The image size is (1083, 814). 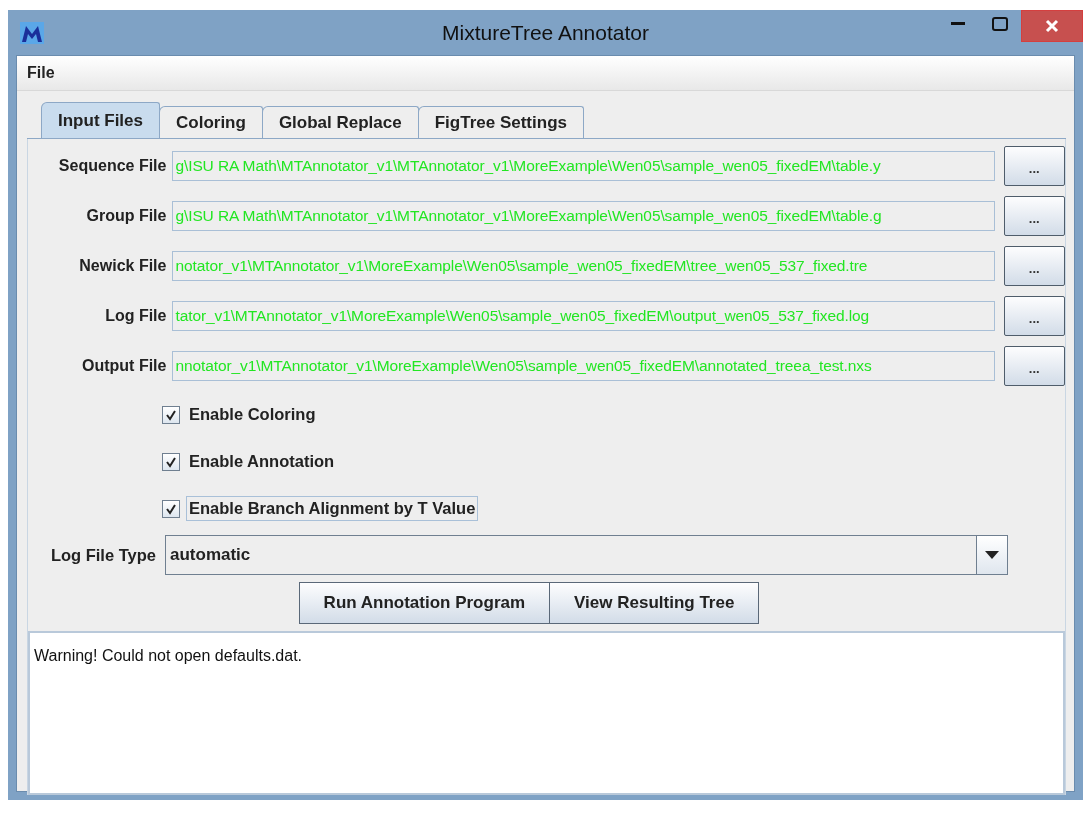 I want to click on menu-item: File, so click(x=41, y=73).